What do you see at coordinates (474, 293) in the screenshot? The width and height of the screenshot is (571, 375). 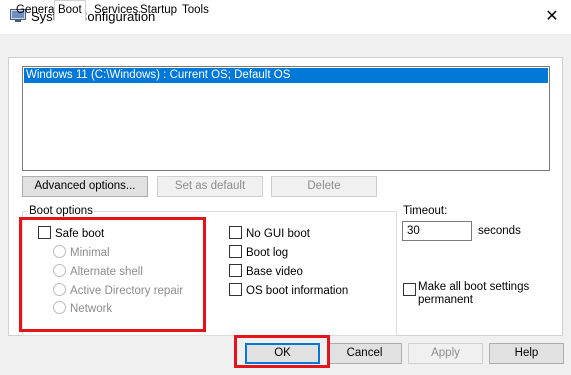 I see `make-permanent-label: Make all boot settings permanent` at bounding box center [474, 293].